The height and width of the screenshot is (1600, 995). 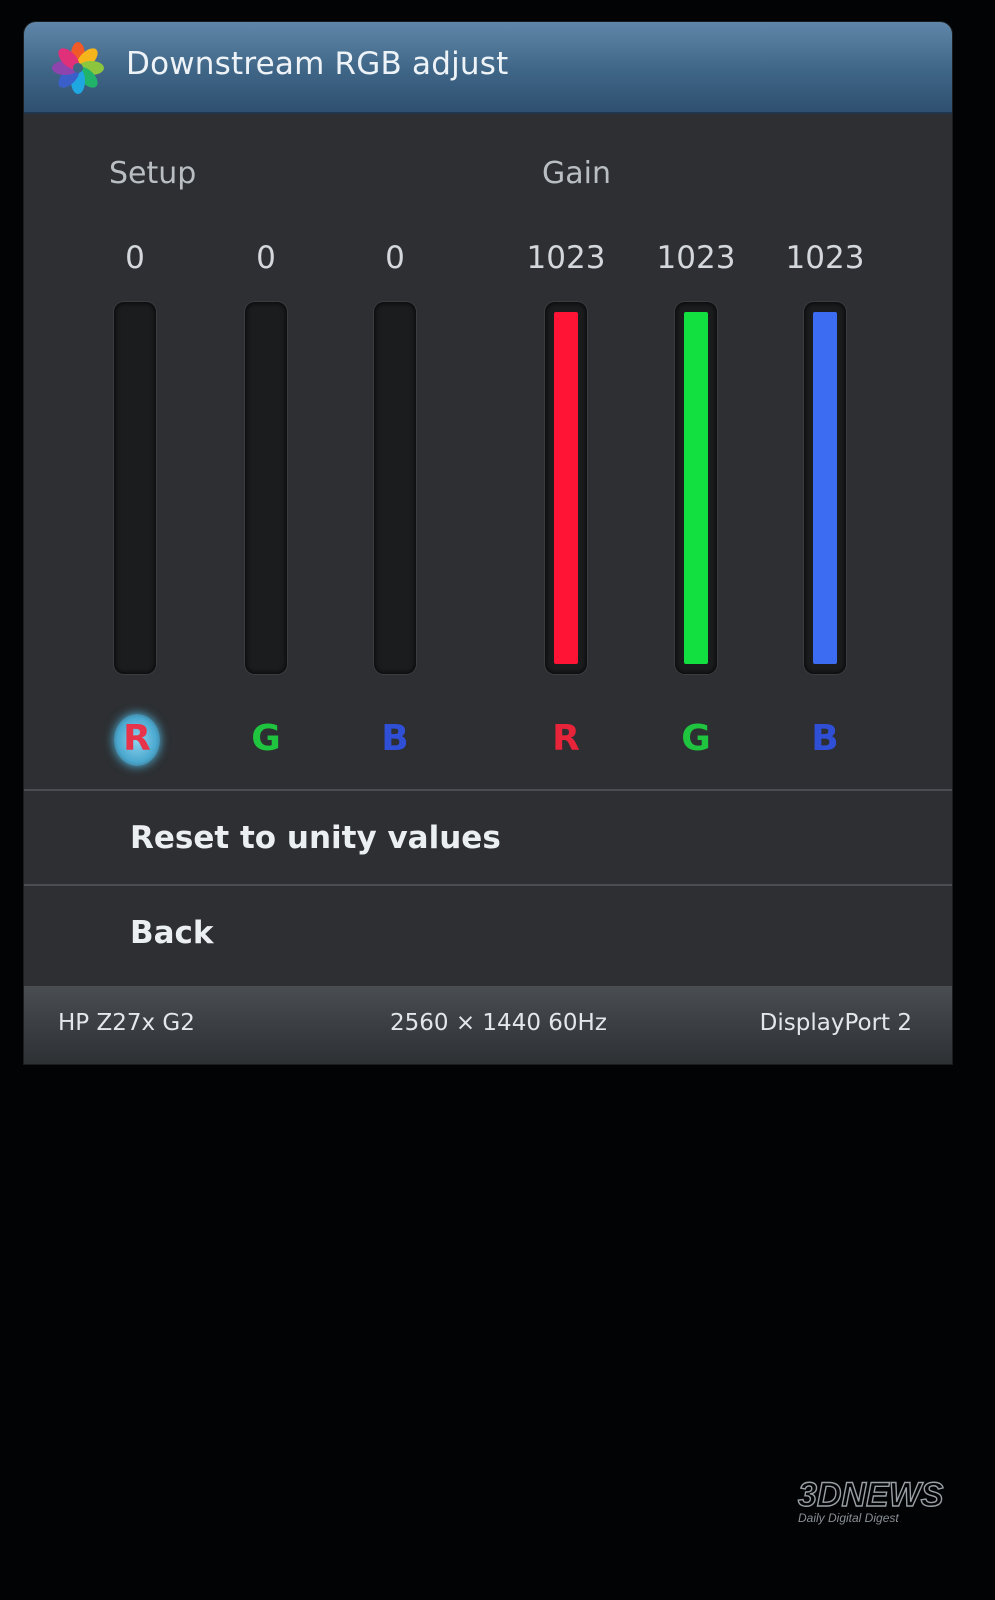 What do you see at coordinates (78, 68) in the screenshot?
I see `hp-colorwheel-icon` at bounding box center [78, 68].